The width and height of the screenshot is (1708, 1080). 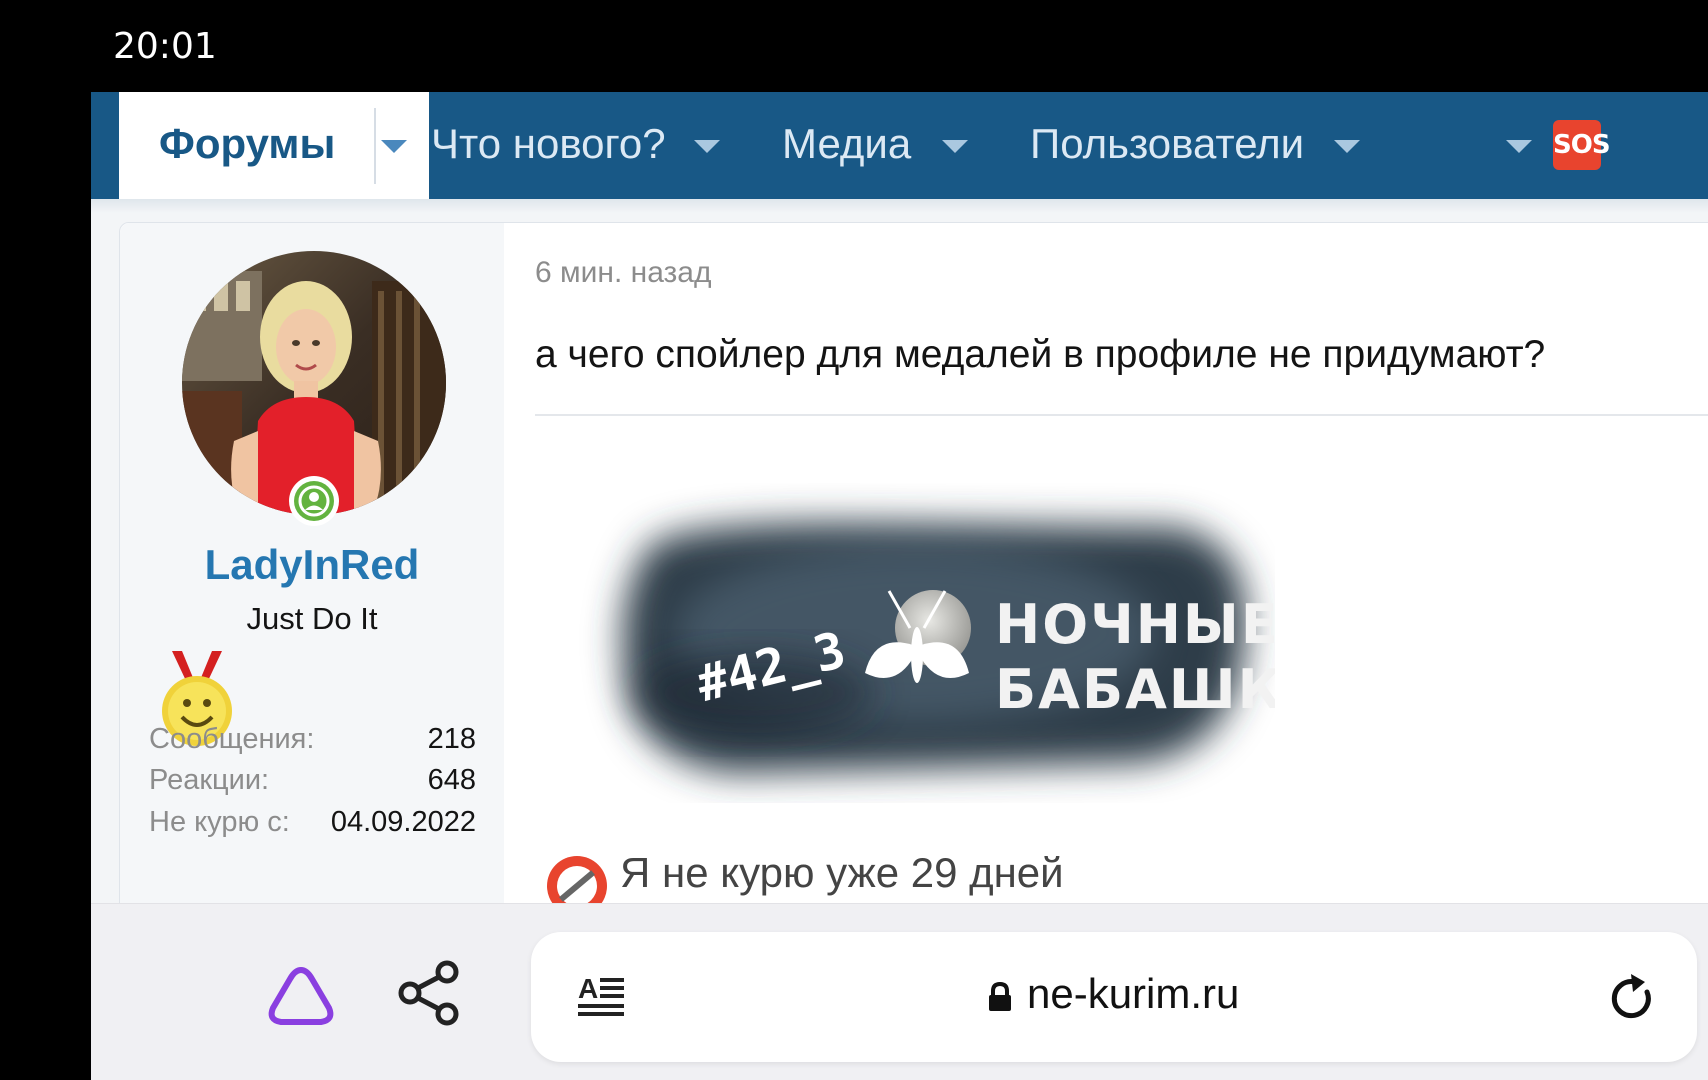 I want to click on banner-line2: БАБАШКИ, so click(x=1135, y=689).